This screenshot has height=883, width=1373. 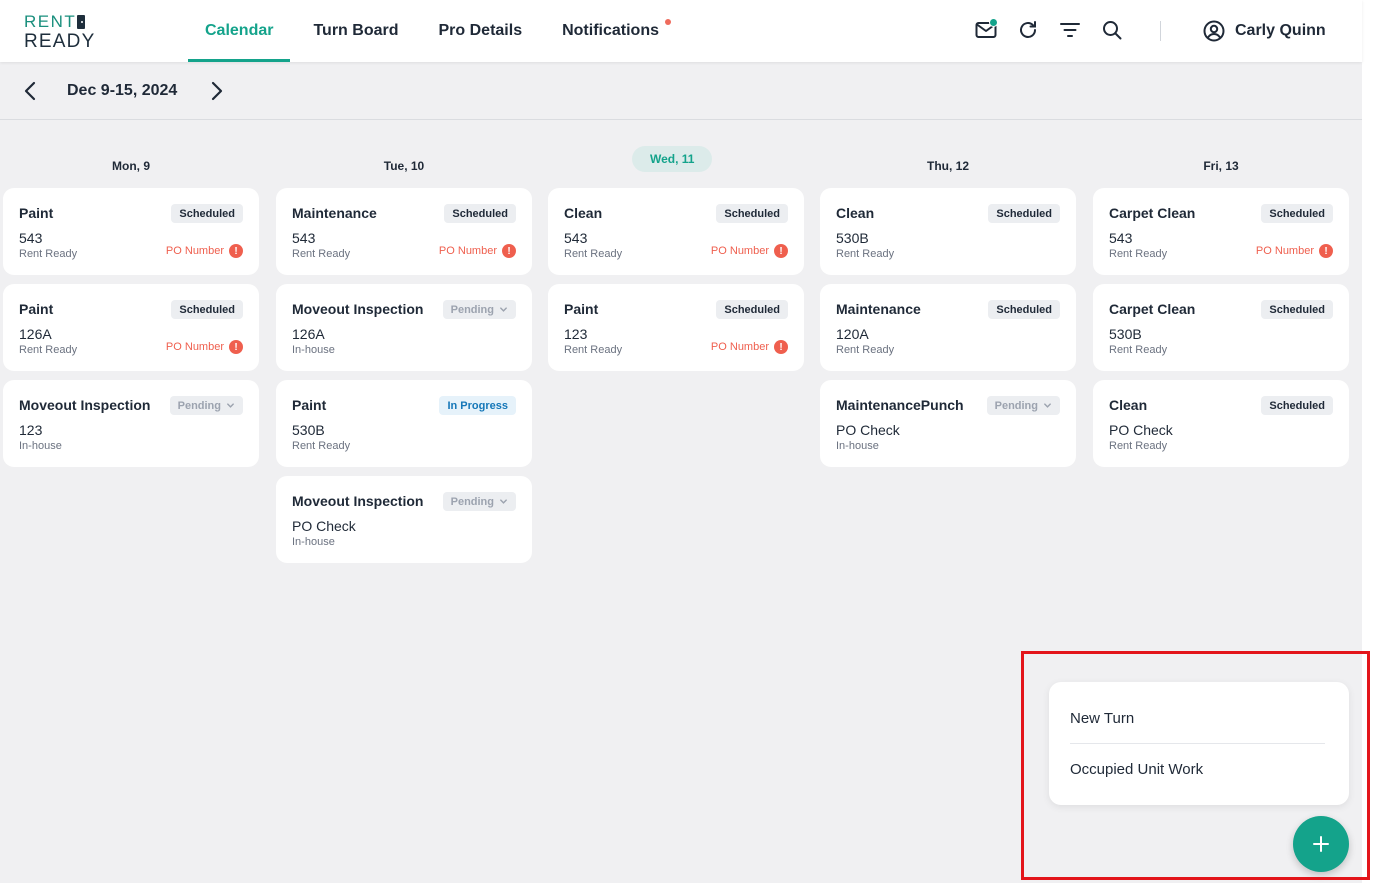 What do you see at coordinates (1028, 30) in the screenshot?
I see `refresh-icon` at bounding box center [1028, 30].